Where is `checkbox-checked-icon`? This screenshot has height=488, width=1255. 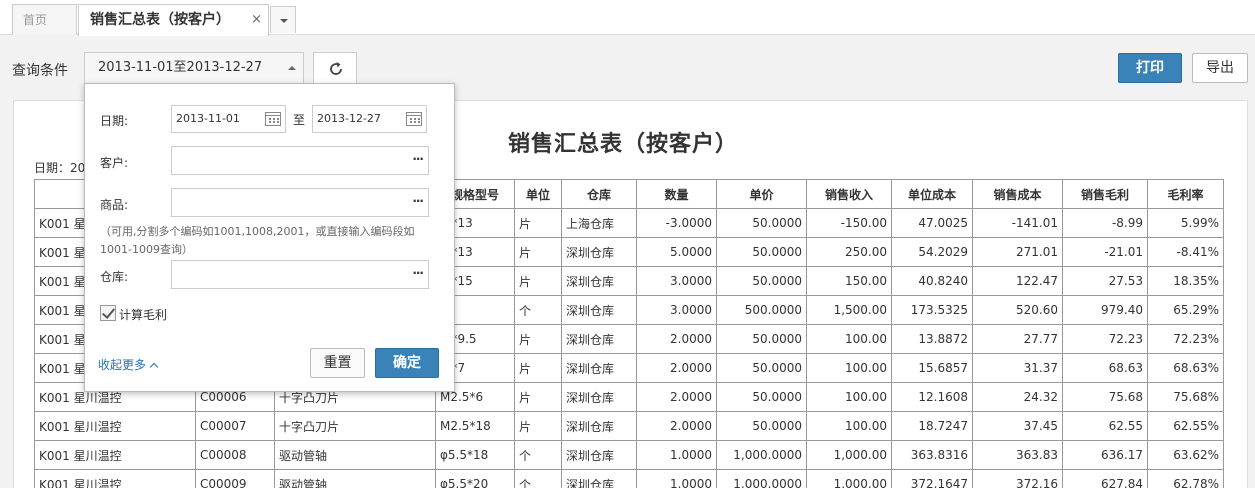
checkbox-checked-icon is located at coordinates (108, 313).